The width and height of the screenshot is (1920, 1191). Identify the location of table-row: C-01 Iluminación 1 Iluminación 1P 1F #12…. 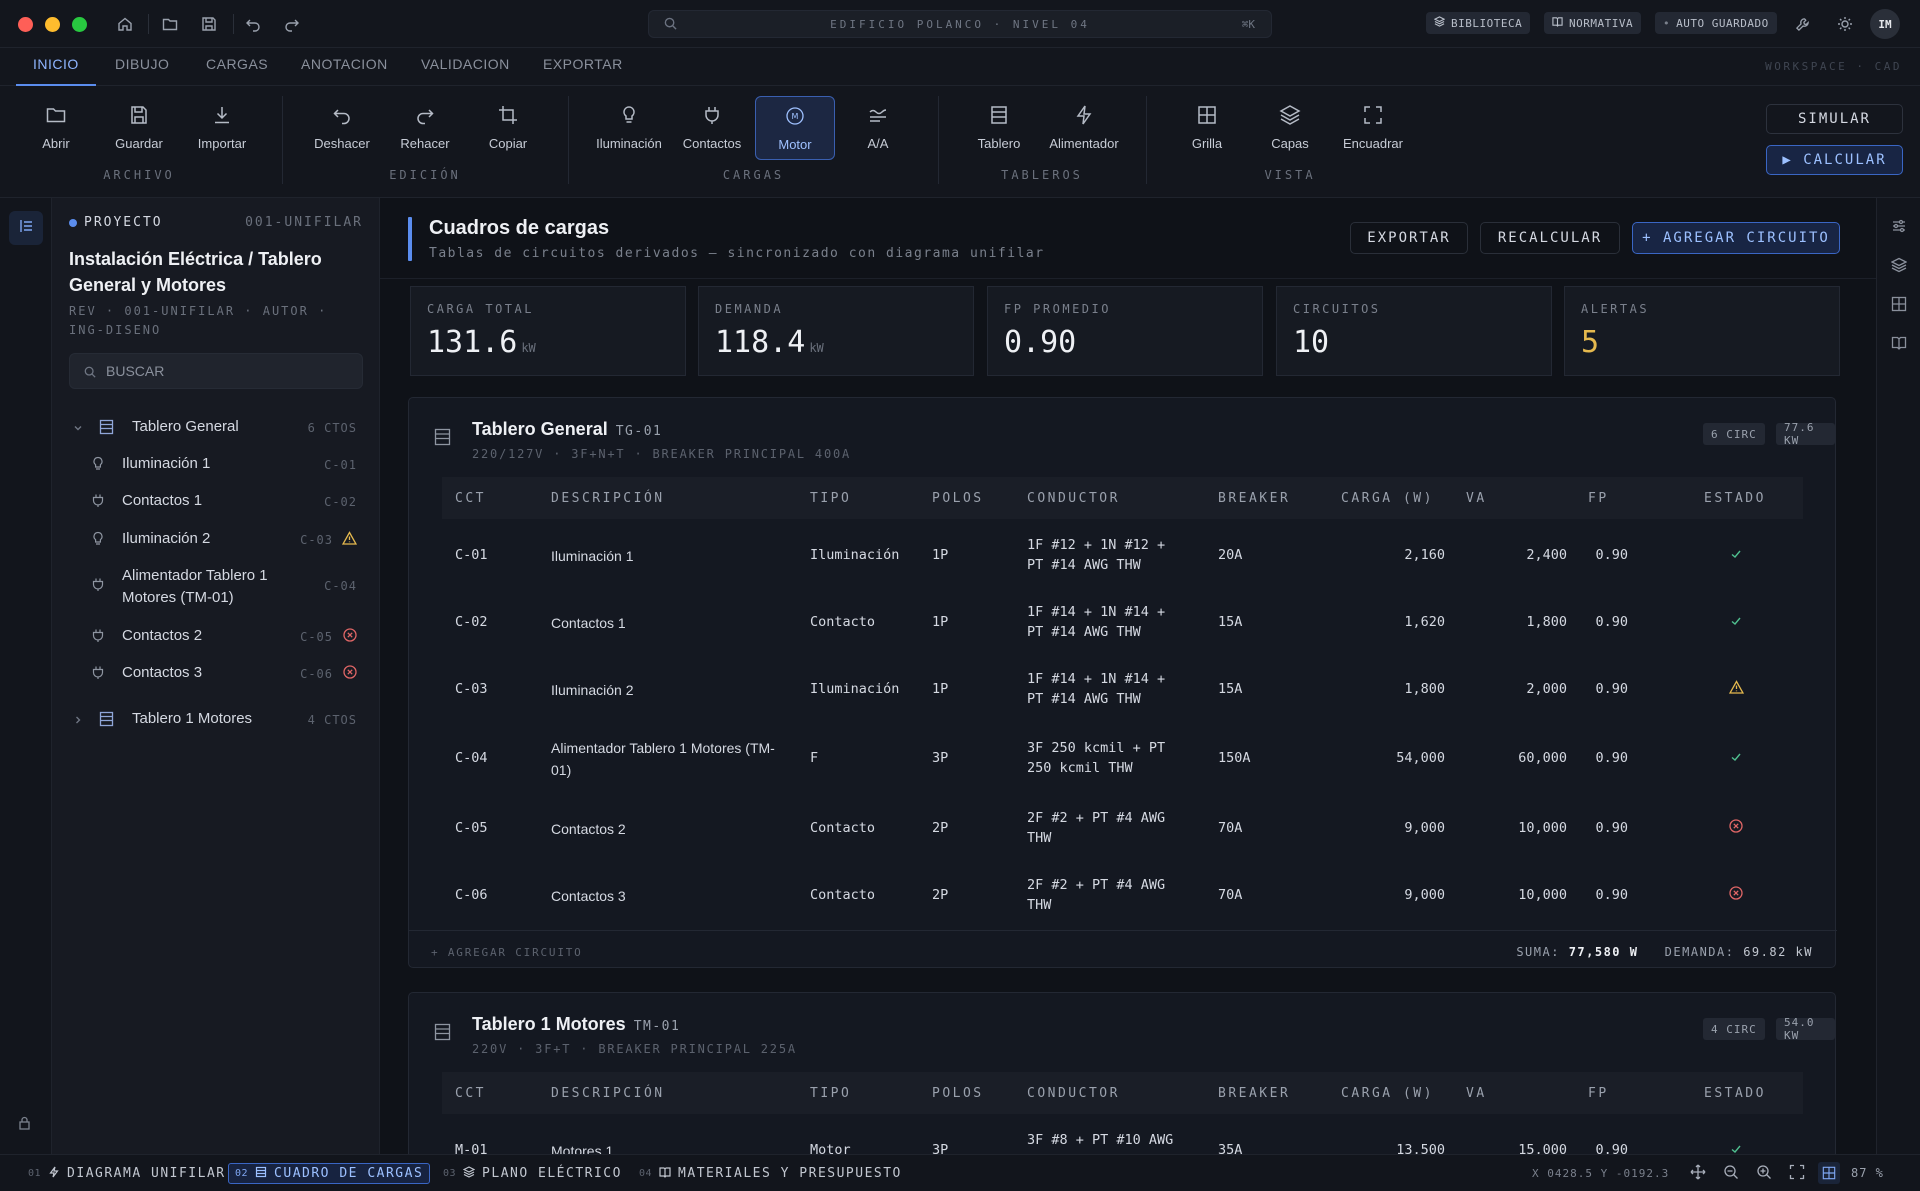
(1122, 556).